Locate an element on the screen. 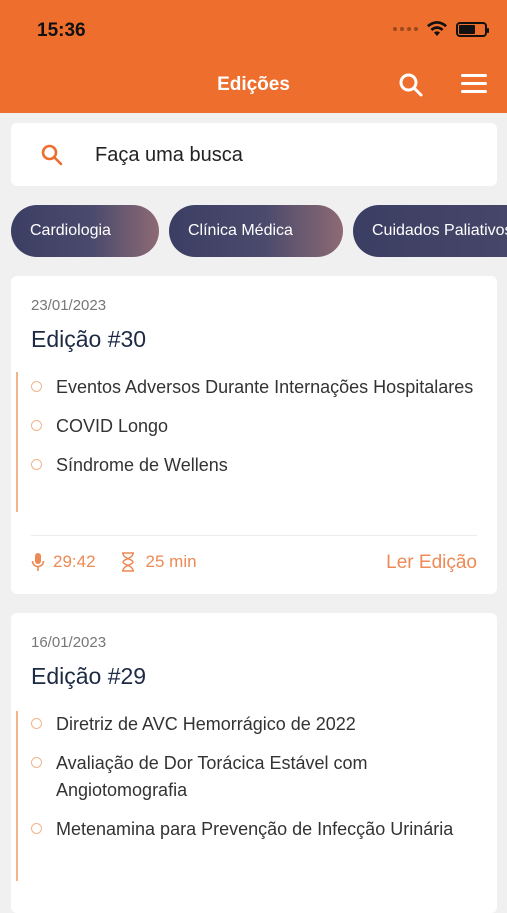  topic-text: COVID Longo is located at coordinates (112, 426).